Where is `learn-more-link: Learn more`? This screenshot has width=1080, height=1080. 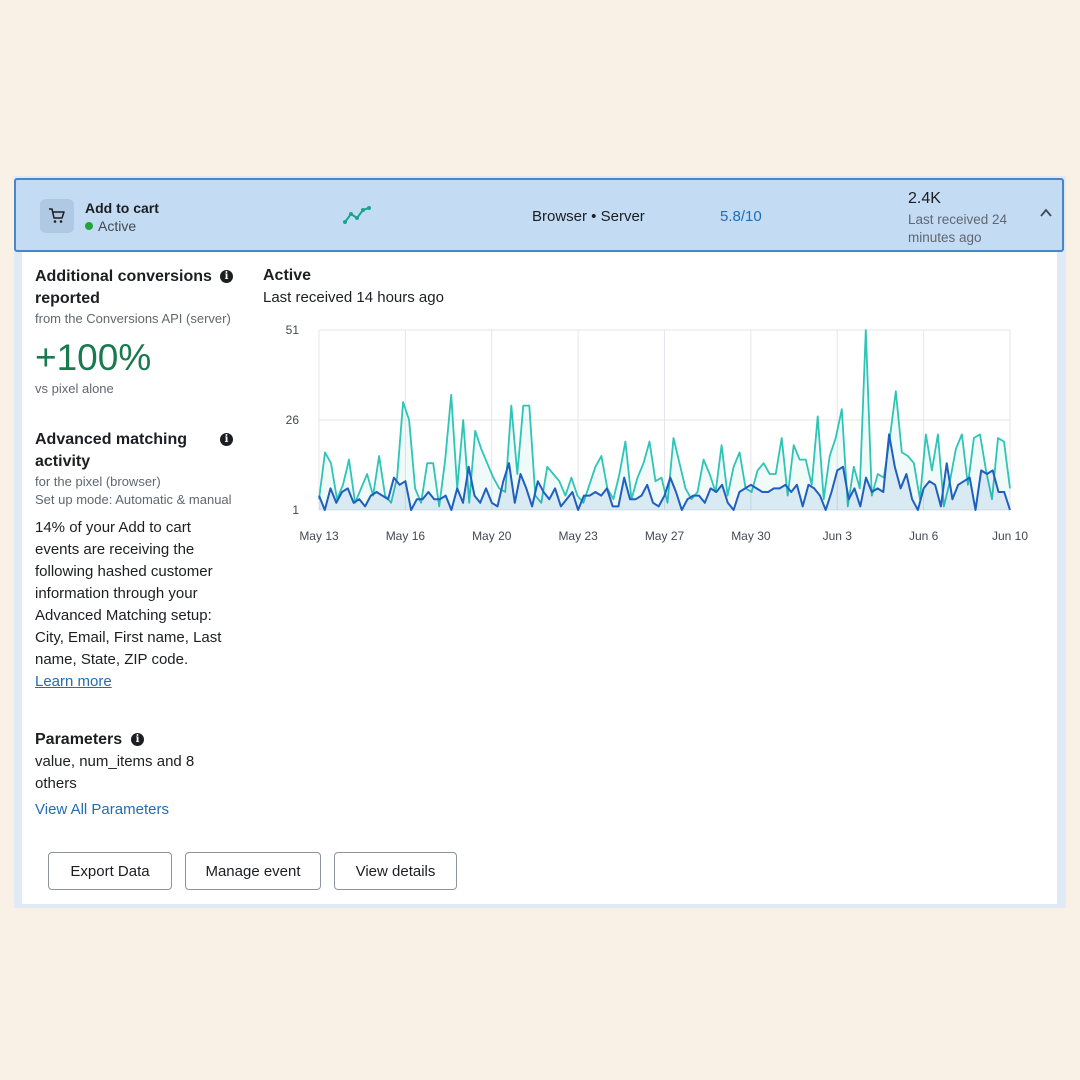
learn-more-link: Learn more is located at coordinates (135, 682).